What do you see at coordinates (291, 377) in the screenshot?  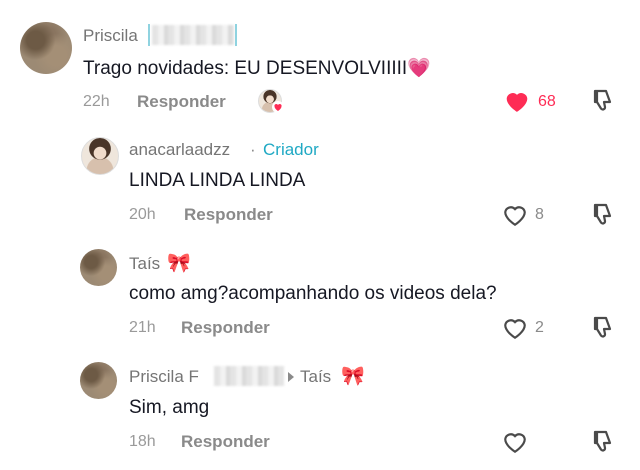 I see `reply-arrow-icon` at bounding box center [291, 377].